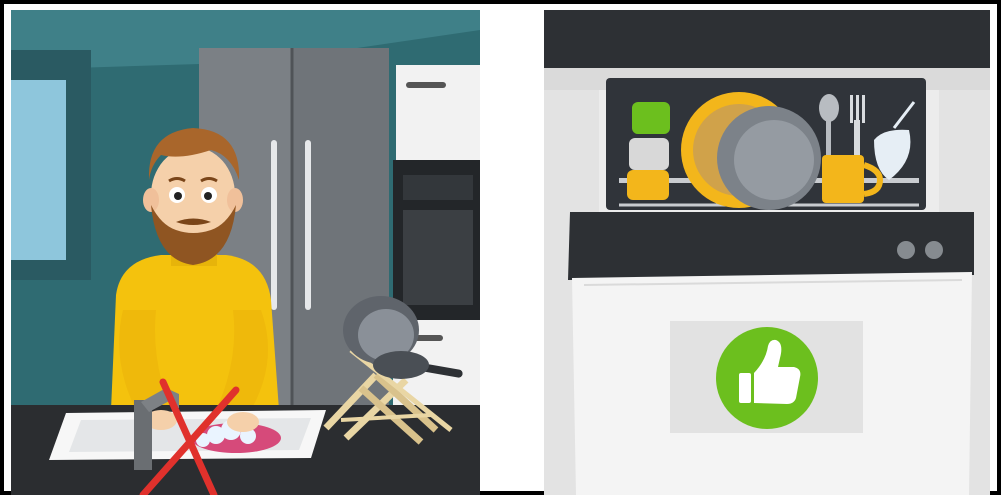 The width and height of the screenshot is (1001, 495). I want to click on white-cup, so click(649, 154).